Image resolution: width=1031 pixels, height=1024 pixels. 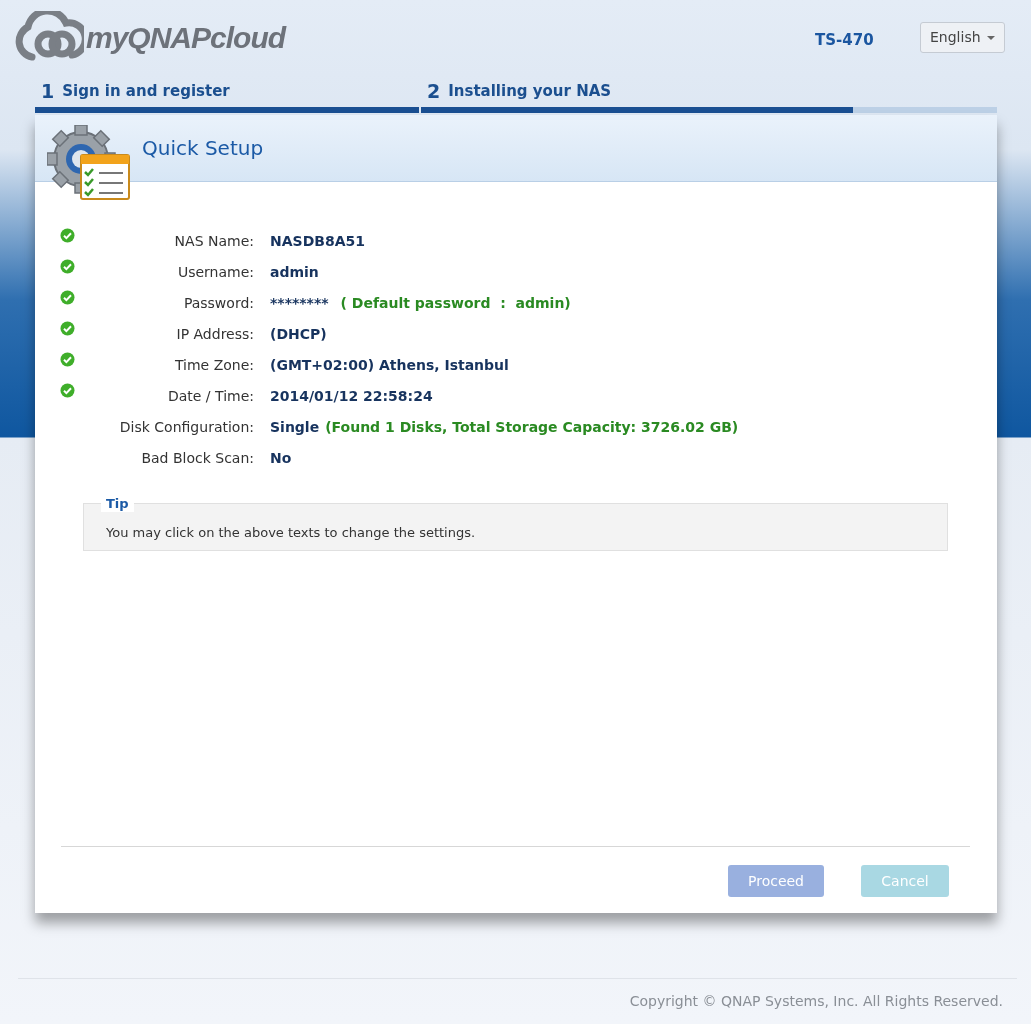 I want to click on field-label: Time Zone:, so click(x=214, y=365).